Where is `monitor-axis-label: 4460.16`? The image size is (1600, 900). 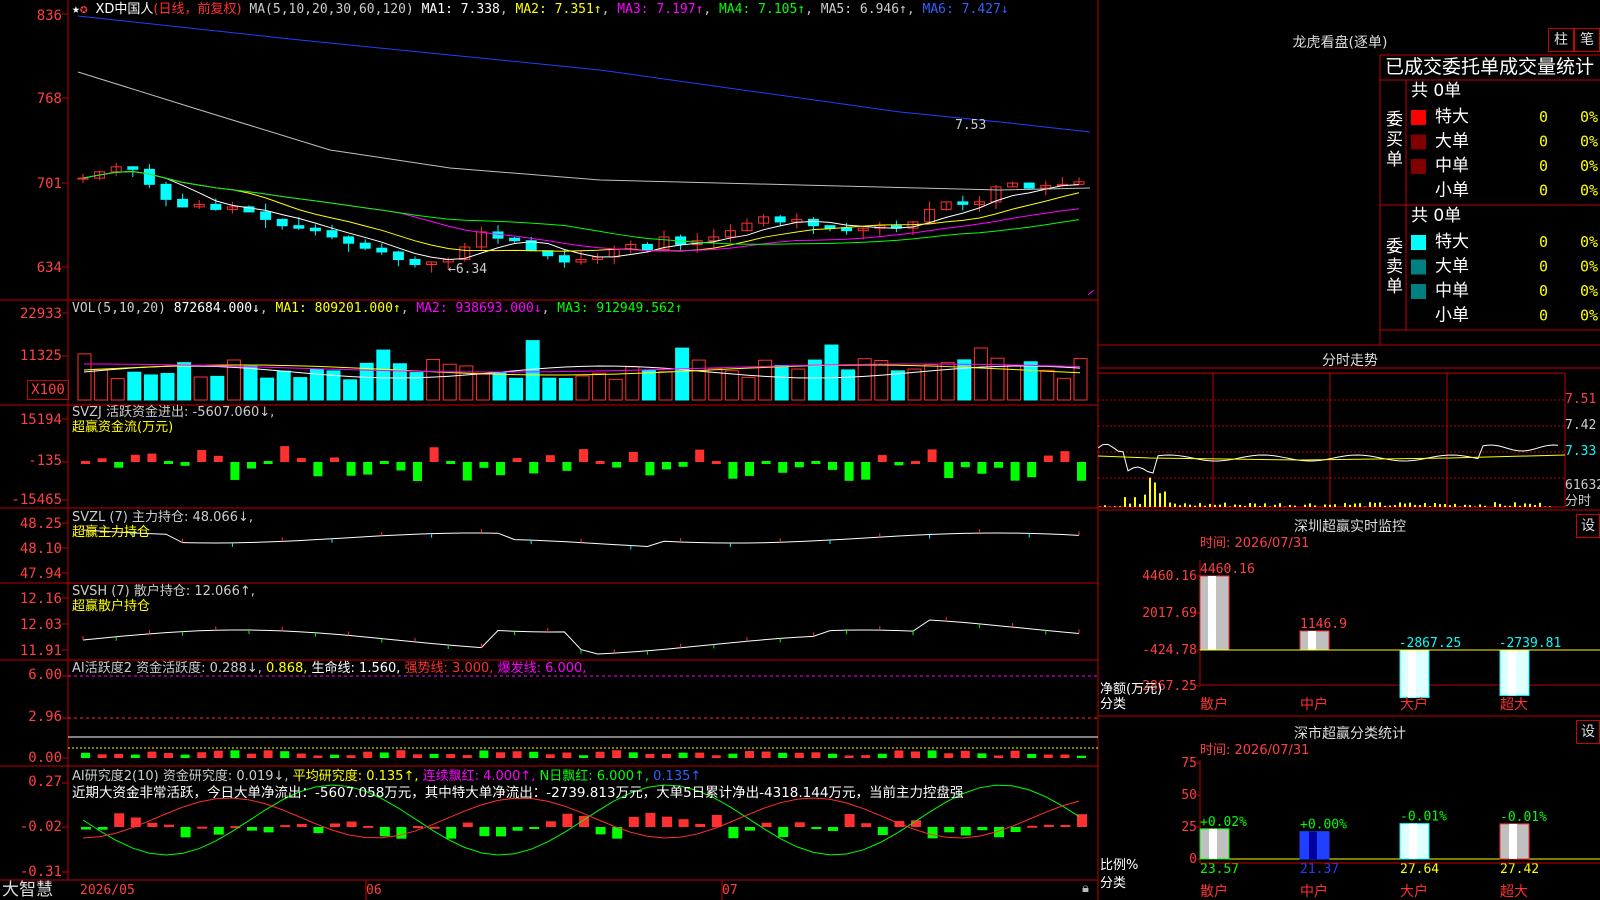
monitor-axis-label: 4460.16 is located at coordinates (1169, 576).